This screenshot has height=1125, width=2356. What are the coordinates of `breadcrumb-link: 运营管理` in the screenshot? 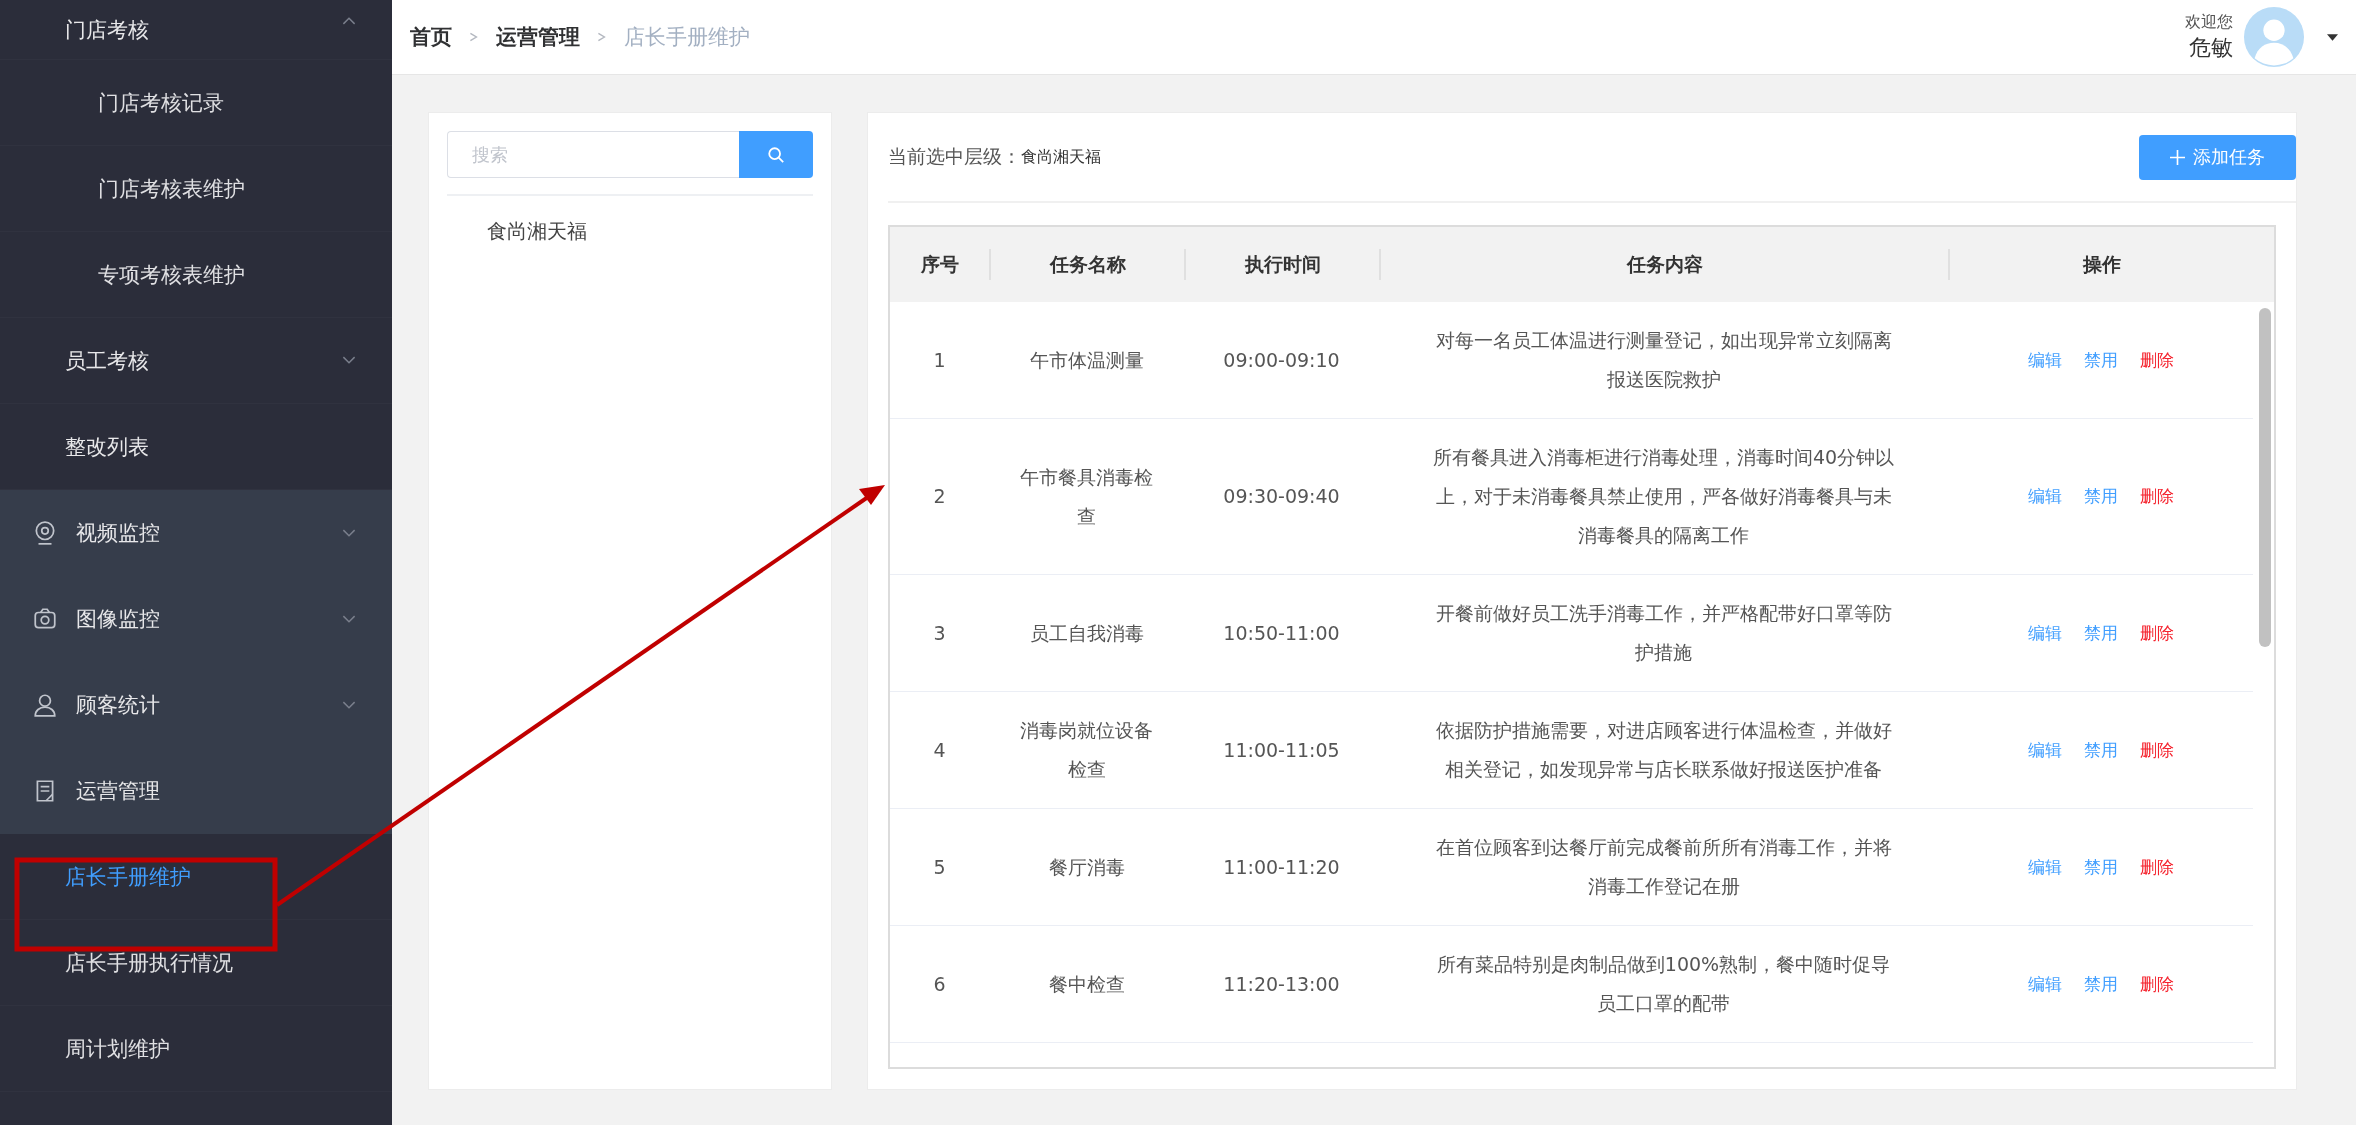 It's located at (538, 37).